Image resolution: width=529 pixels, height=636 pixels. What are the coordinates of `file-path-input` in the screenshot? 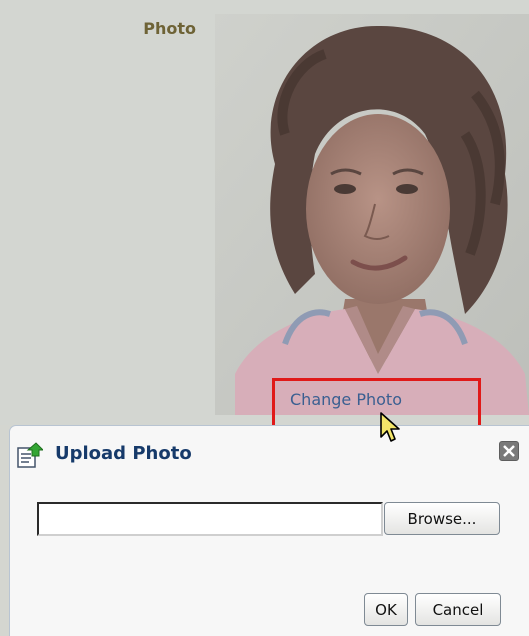 It's located at (210, 519).